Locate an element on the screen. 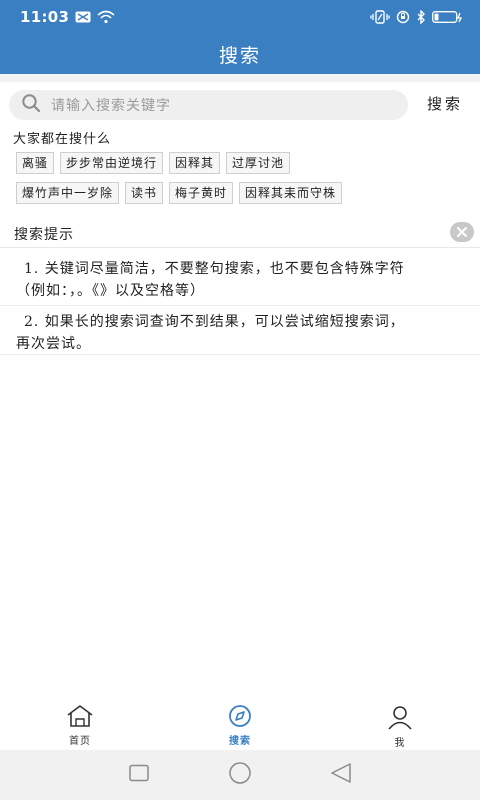 The height and width of the screenshot is (800, 480). hot-tag: 梅子黄时 is located at coordinates (201, 193).